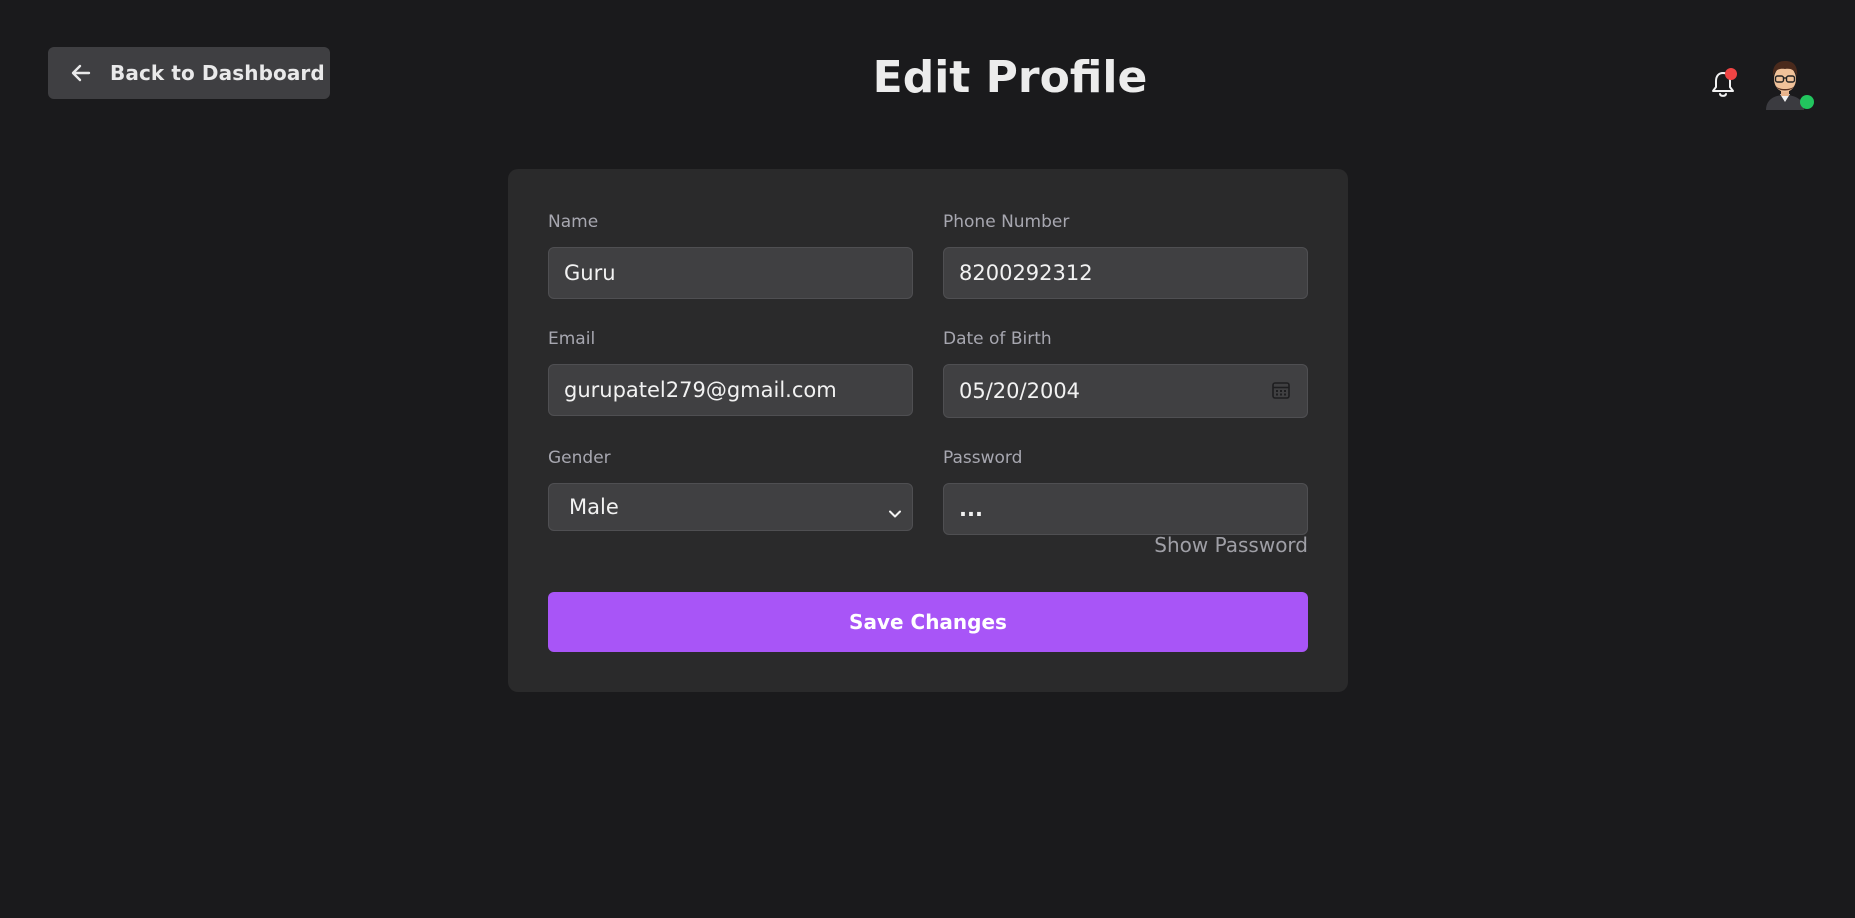 The image size is (1855, 918). What do you see at coordinates (983, 458) in the screenshot?
I see `password-label: Password` at bounding box center [983, 458].